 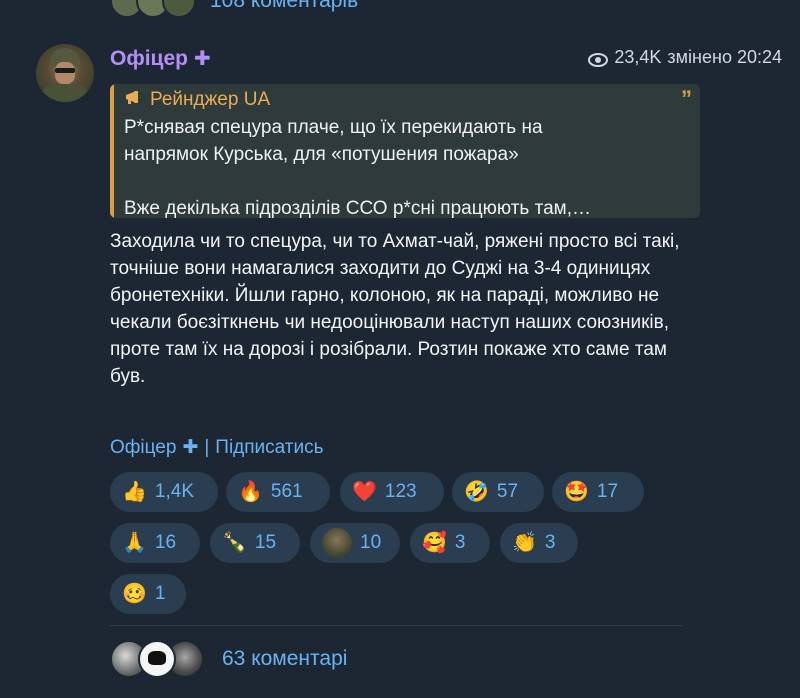 I want to click on post-meta: 23,4K змінено 20:24, so click(x=685, y=57).